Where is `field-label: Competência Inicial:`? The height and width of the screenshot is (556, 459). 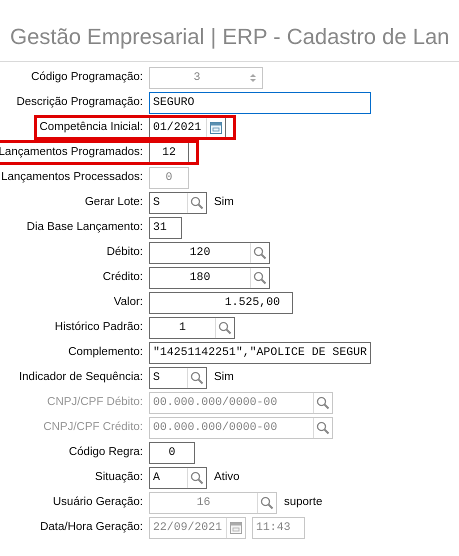 field-label: Competência Inicial: is located at coordinates (91, 127).